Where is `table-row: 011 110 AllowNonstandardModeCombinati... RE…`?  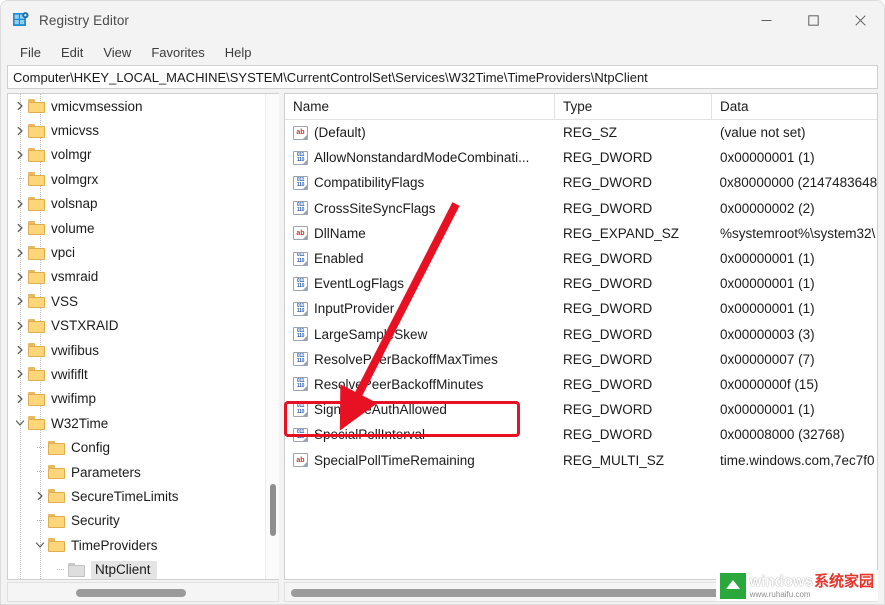
table-row: 011 110 AllowNonstandardModeCombinati... RE… is located at coordinates (581, 157).